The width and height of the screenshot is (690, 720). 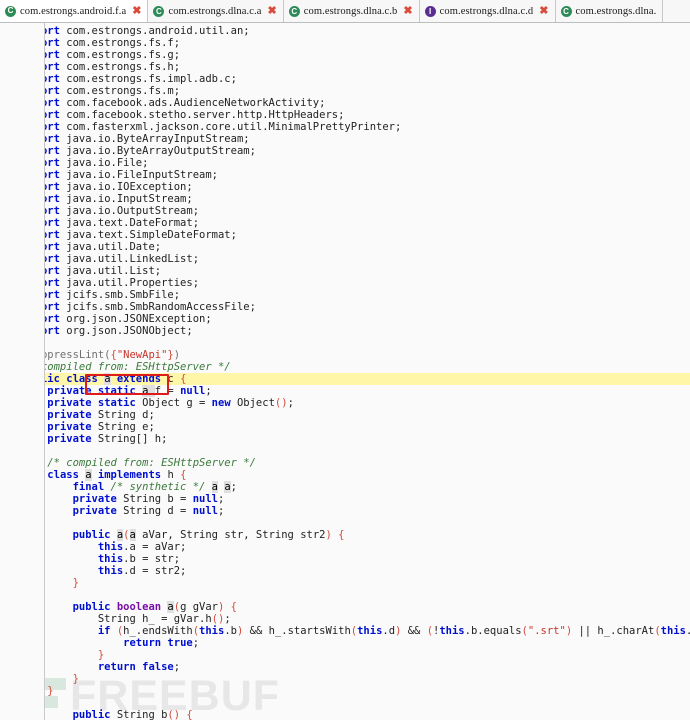 I want to click on code-token: java.util.Date;, so click(x=114, y=247).